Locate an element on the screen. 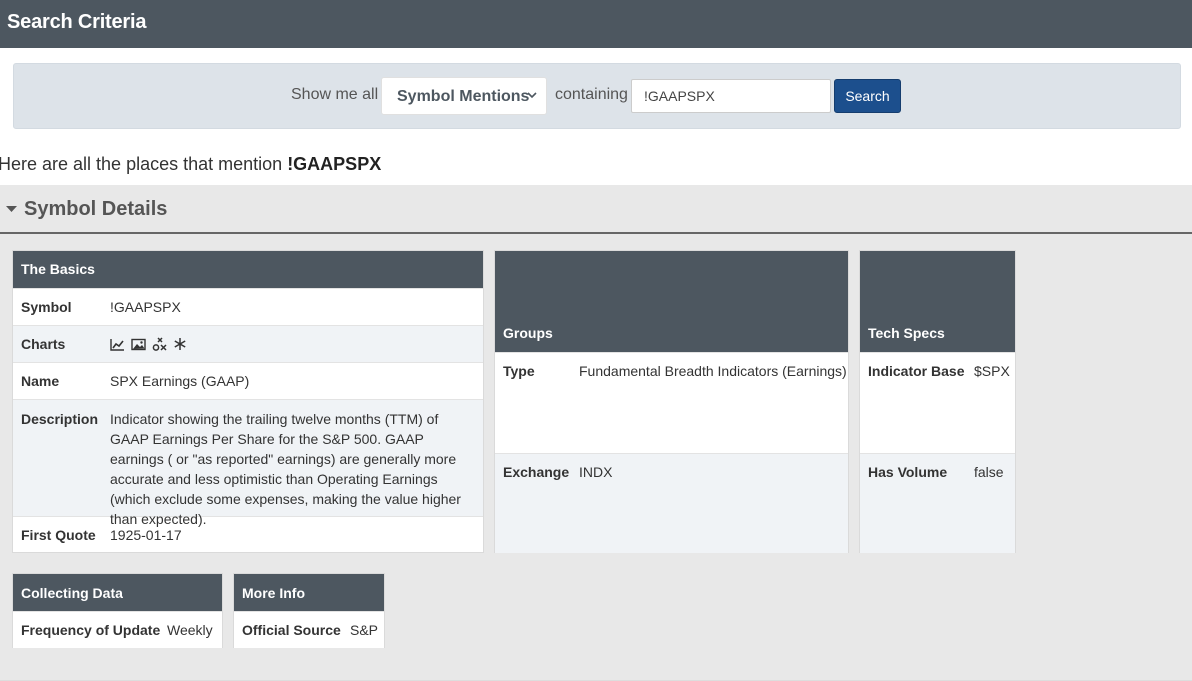  mention-symbol: !GAAPSPX is located at coordinates (334, 164).